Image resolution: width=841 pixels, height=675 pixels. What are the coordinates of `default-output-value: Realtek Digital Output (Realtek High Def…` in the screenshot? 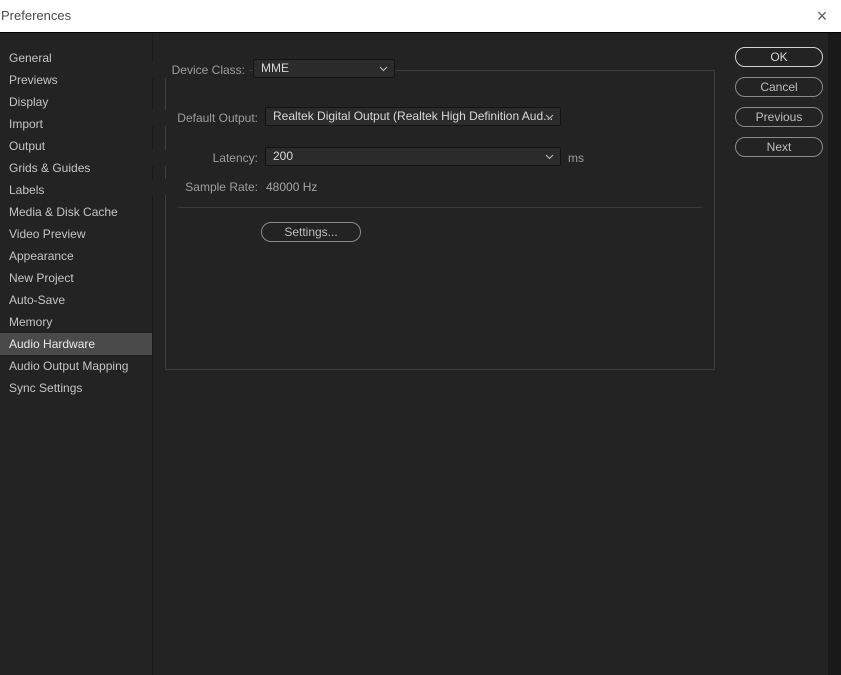 It's located at (413, 116).